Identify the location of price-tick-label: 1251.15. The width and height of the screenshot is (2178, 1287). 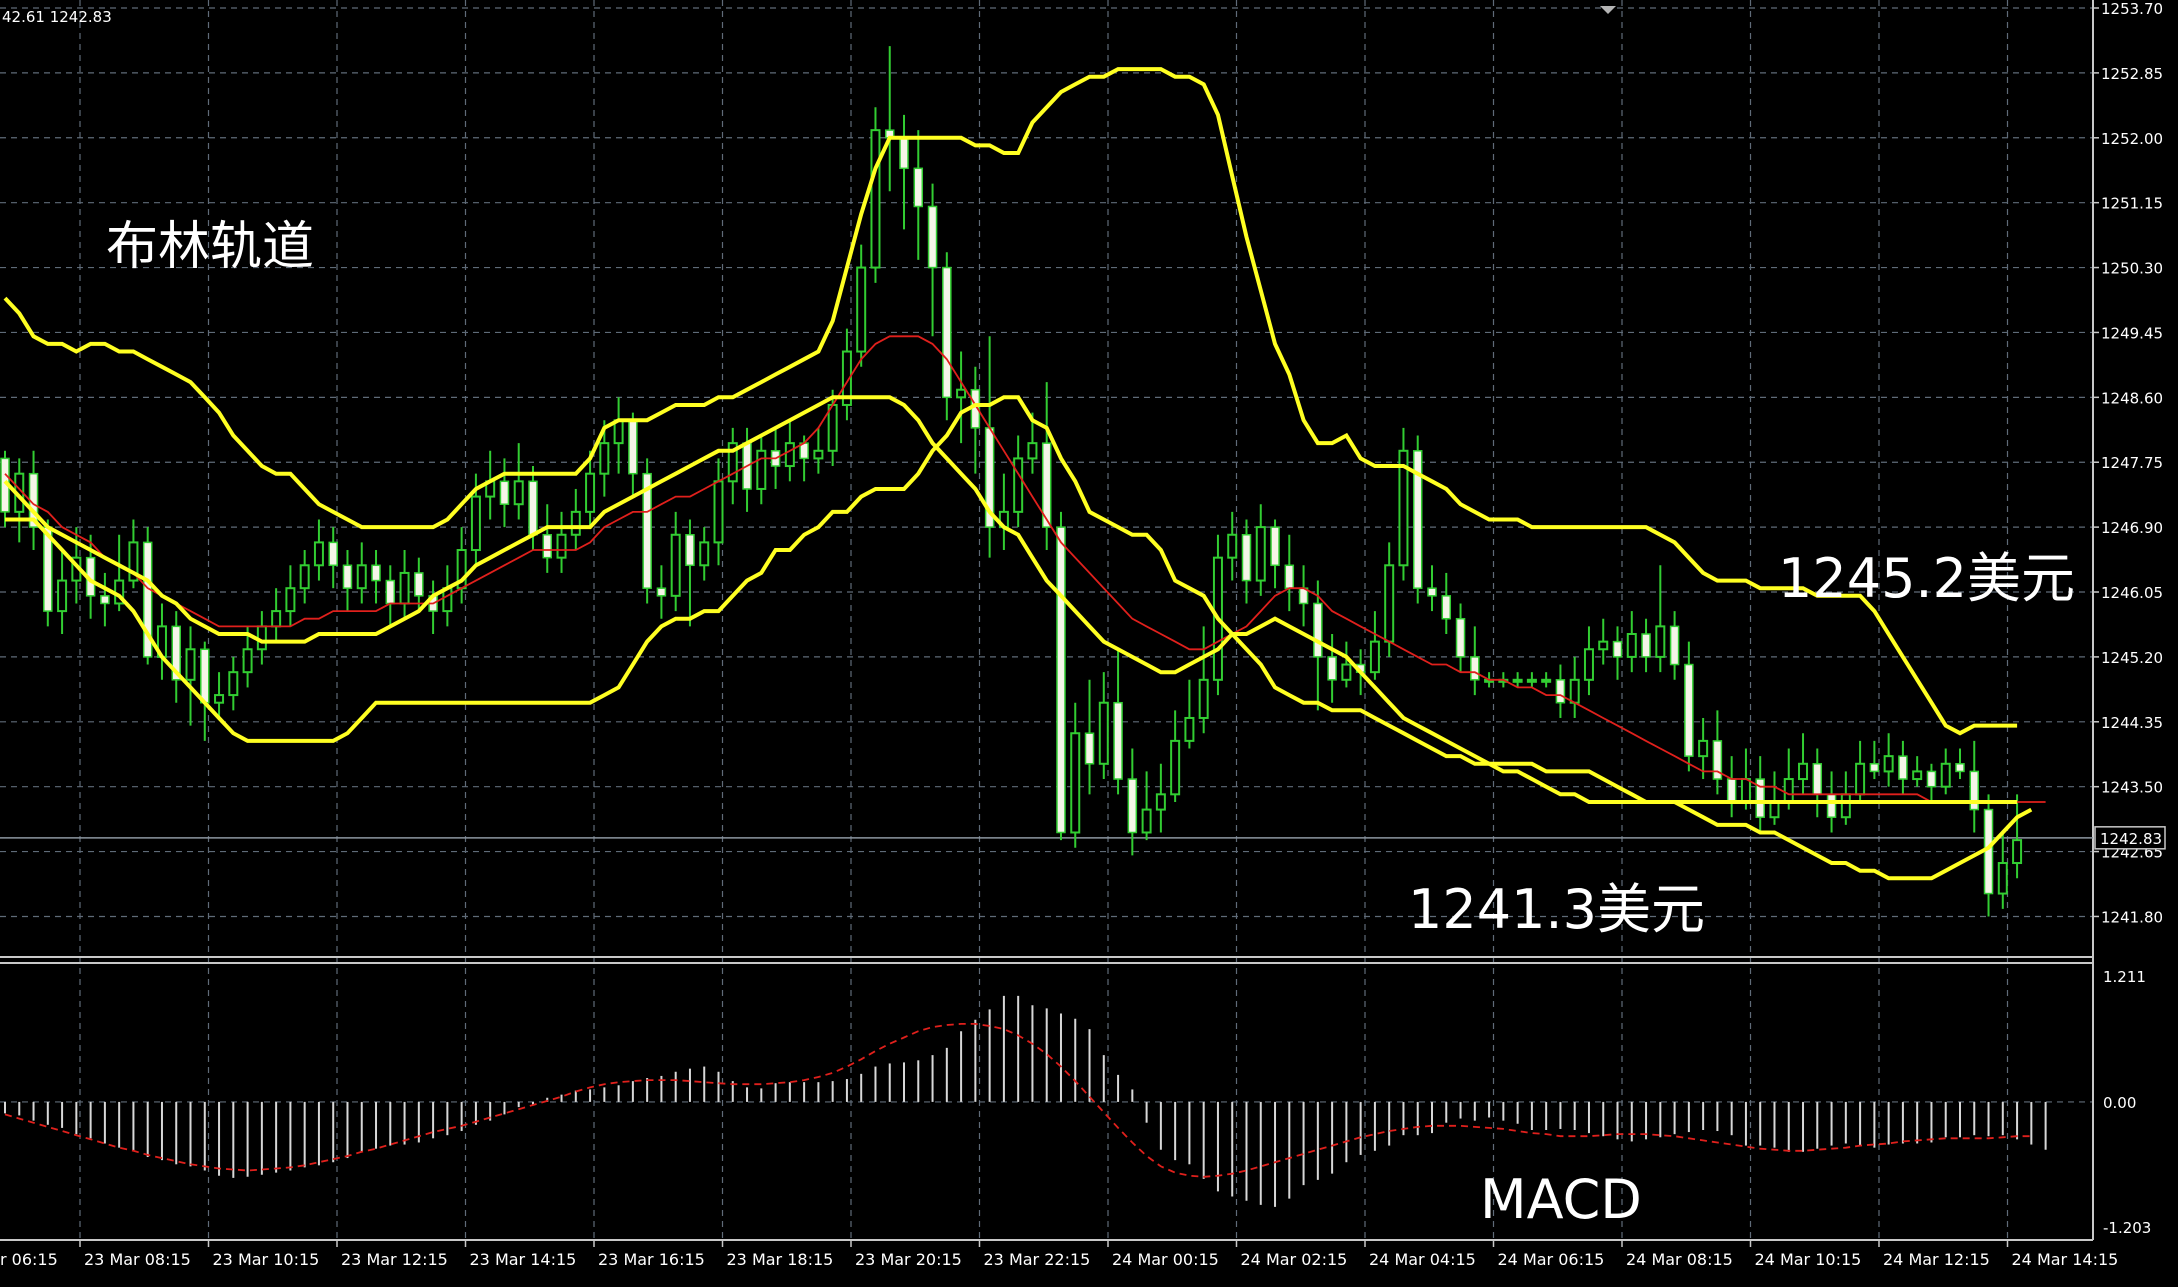
(2132, 204).